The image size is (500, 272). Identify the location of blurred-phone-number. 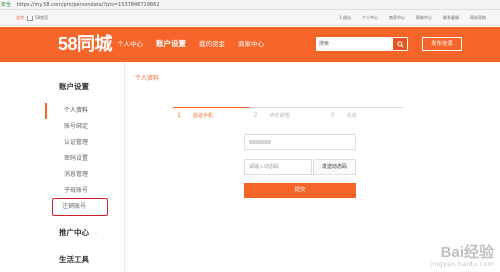
(260, 141).